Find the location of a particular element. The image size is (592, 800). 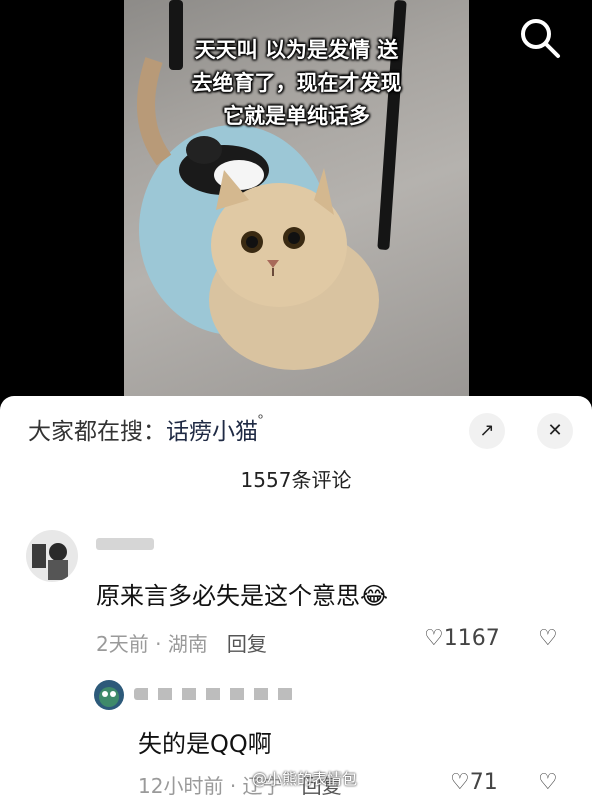

caption-line: 它就是单纯话多 is located at coordinates (296, 116).